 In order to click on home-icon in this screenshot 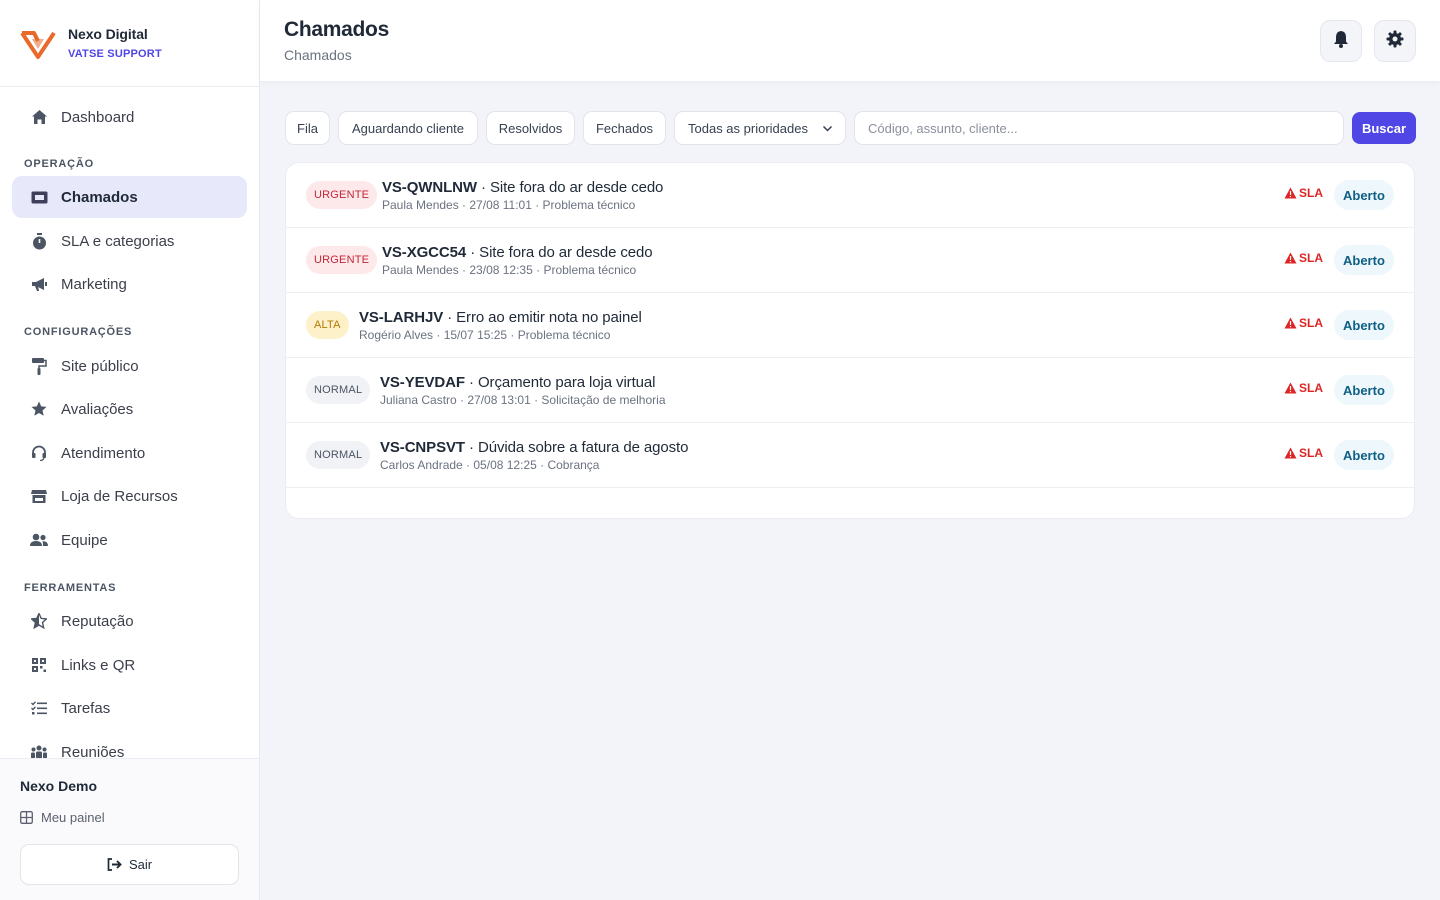, I will do `click(39, 117)`.